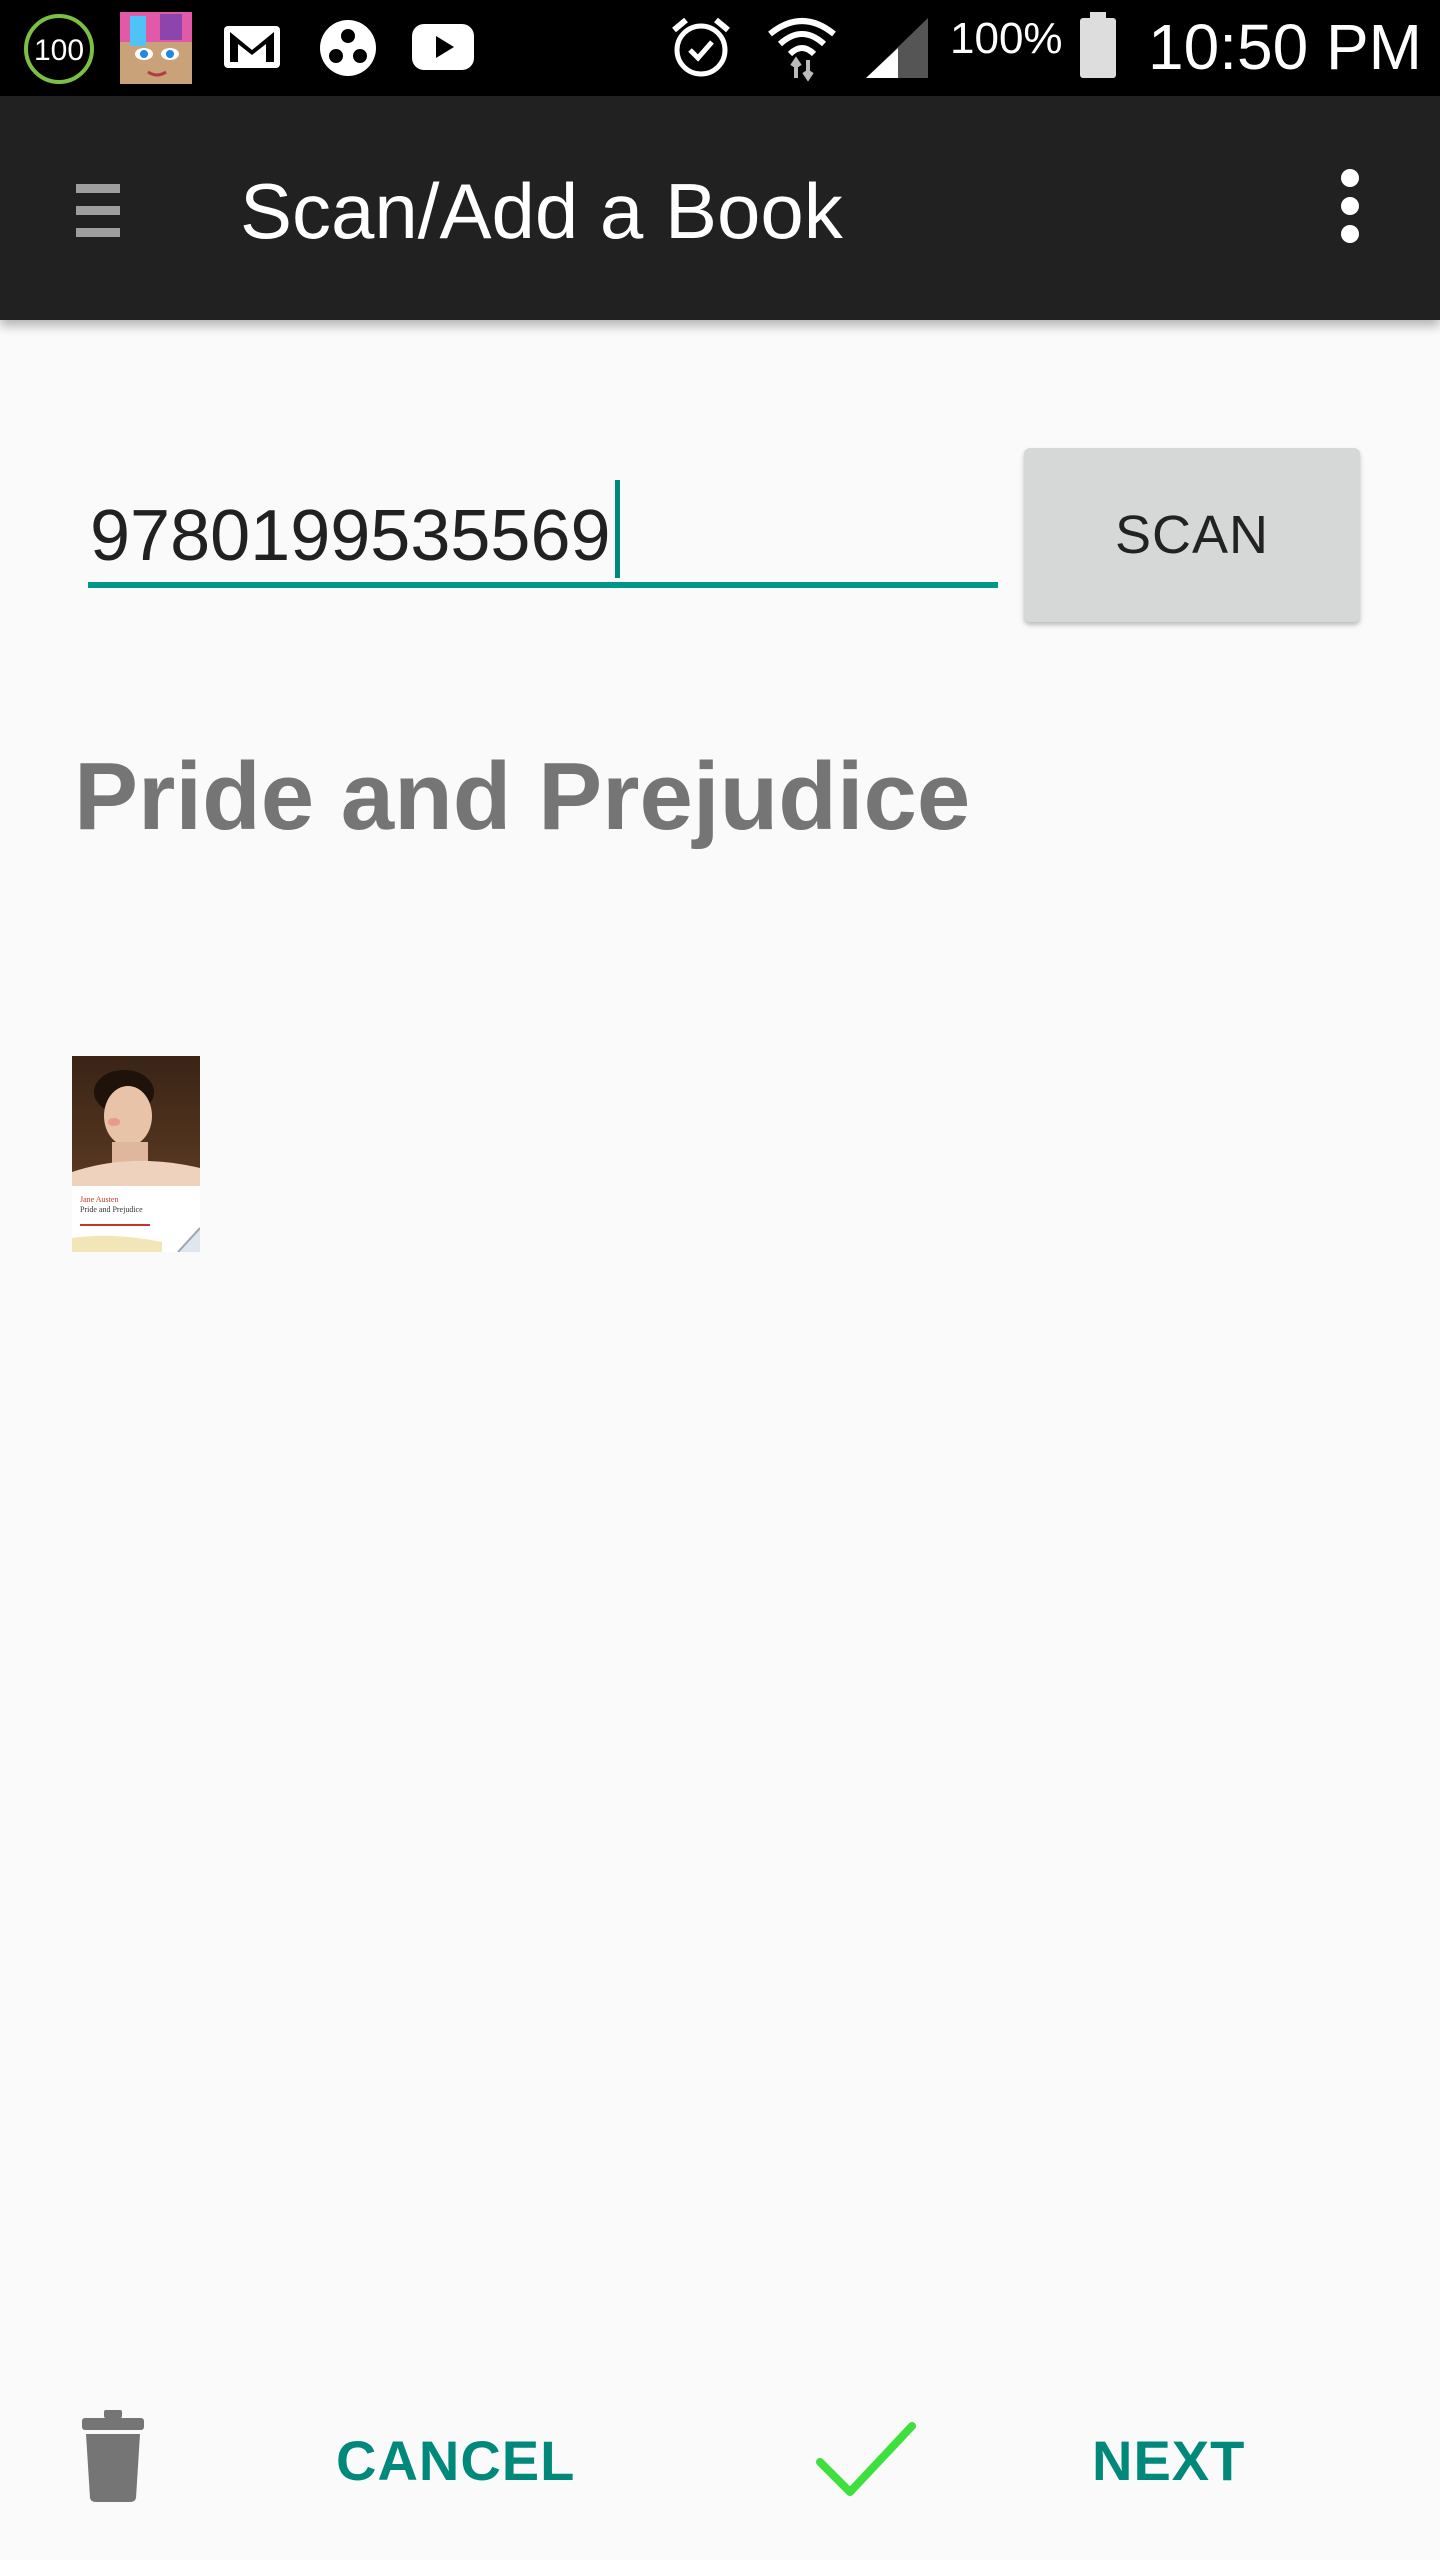  I want to click on next-button: NEXT, so click(1168, 2460).